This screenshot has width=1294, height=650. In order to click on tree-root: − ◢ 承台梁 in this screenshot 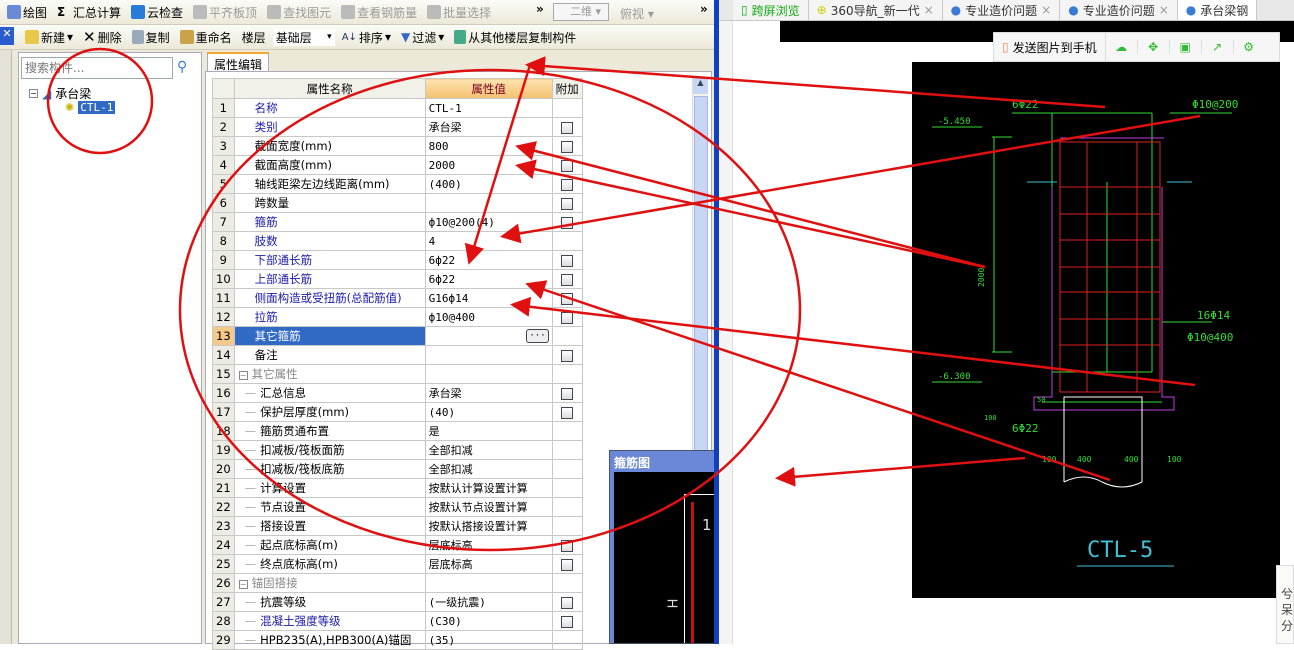, I will do `click(60, 93)`.